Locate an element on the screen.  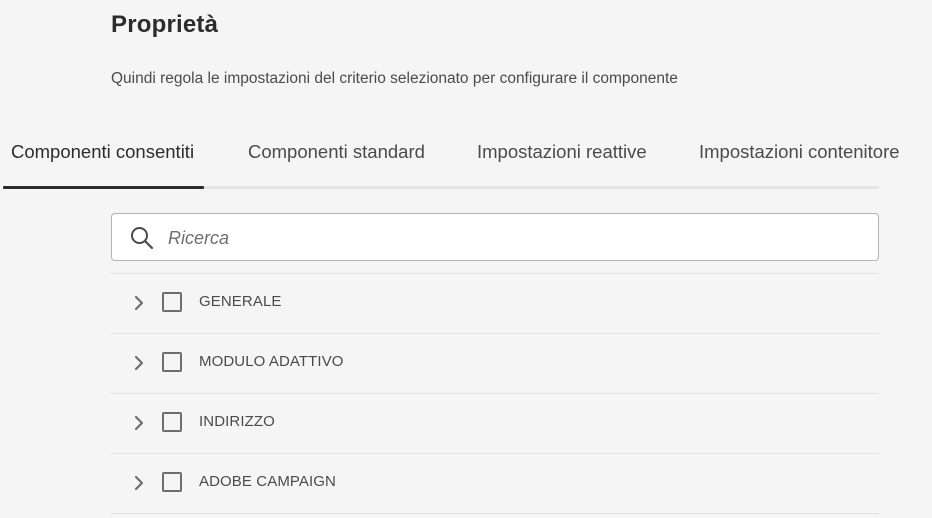
tree-item-label: INDIRIZZO is located at coordinates (237, 421).